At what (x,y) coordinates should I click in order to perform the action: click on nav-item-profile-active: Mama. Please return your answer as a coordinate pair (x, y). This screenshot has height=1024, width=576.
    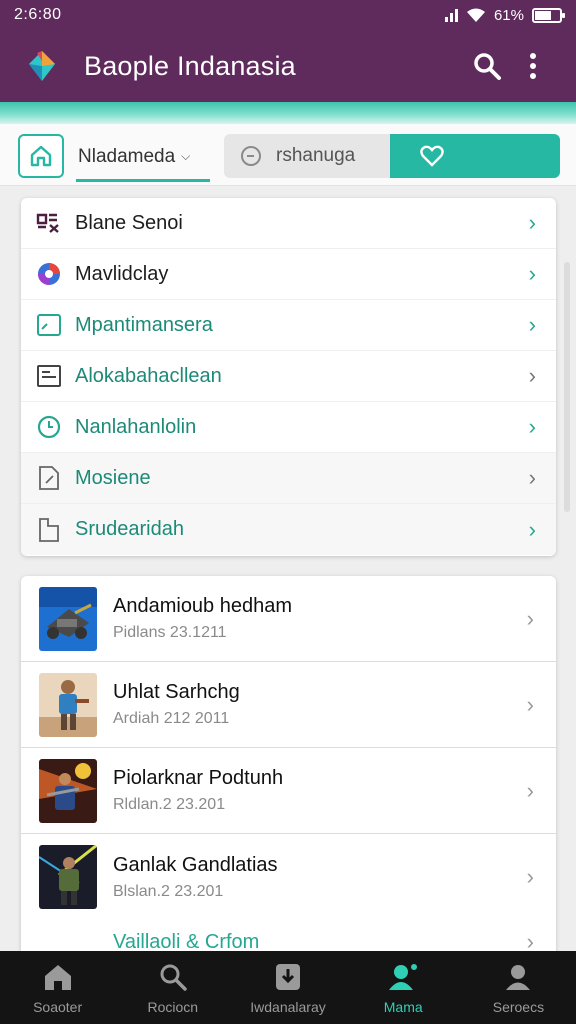
    Looking at the image, I should click on (403, 987).